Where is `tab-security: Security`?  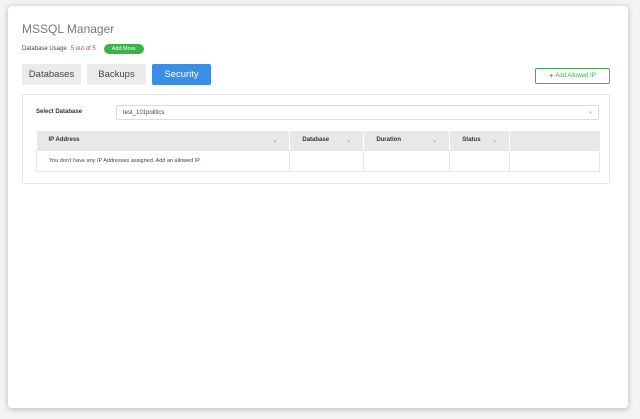 tab-security: Security is located at coordinates (181, 74).